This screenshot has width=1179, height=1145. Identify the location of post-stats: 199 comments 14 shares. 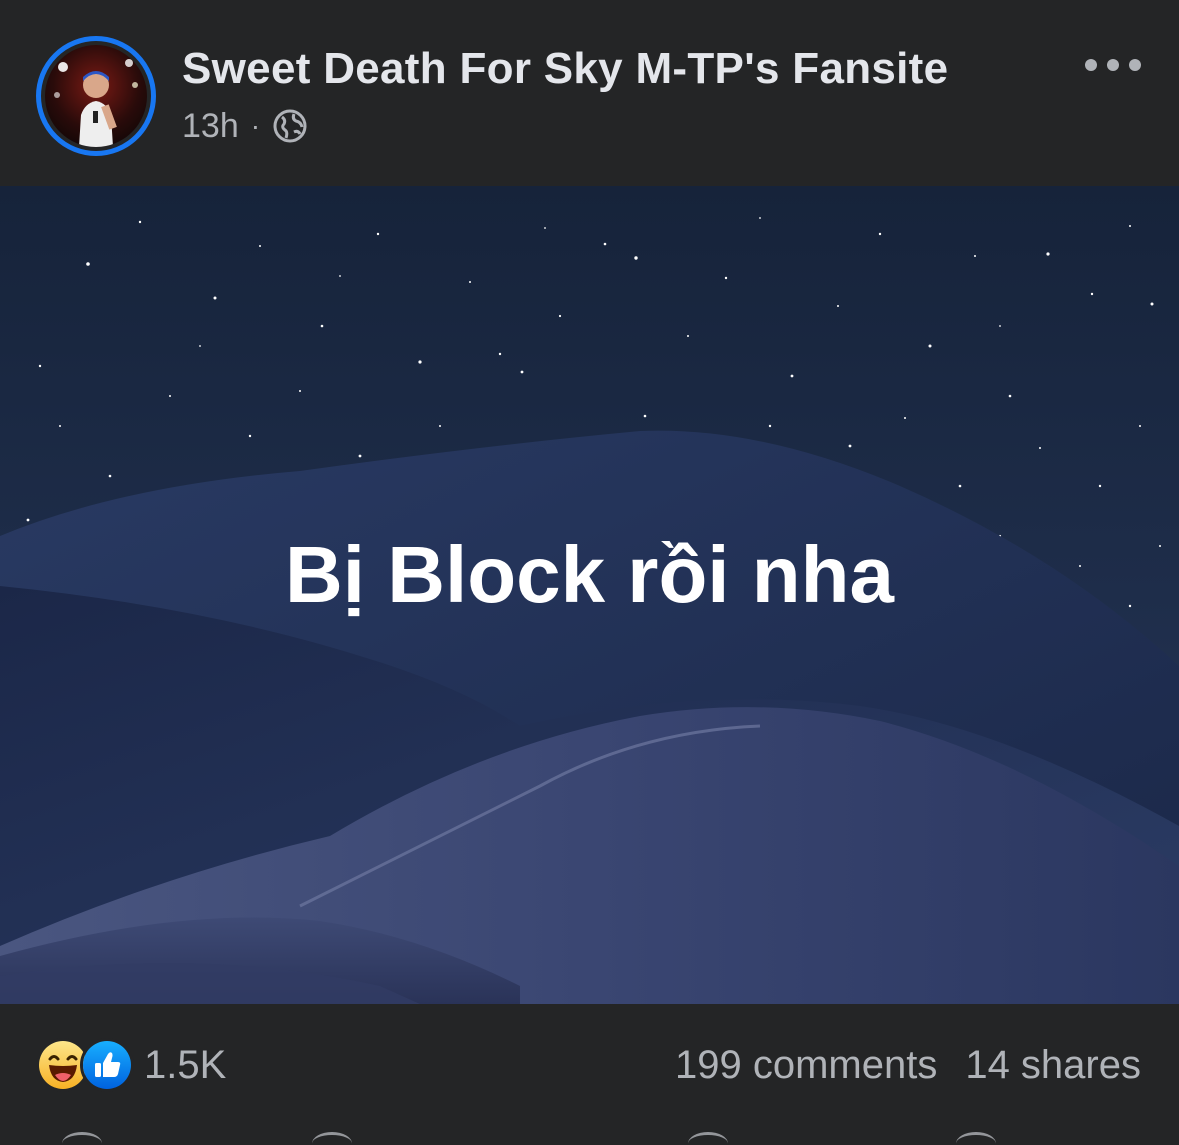
(908, 1065).